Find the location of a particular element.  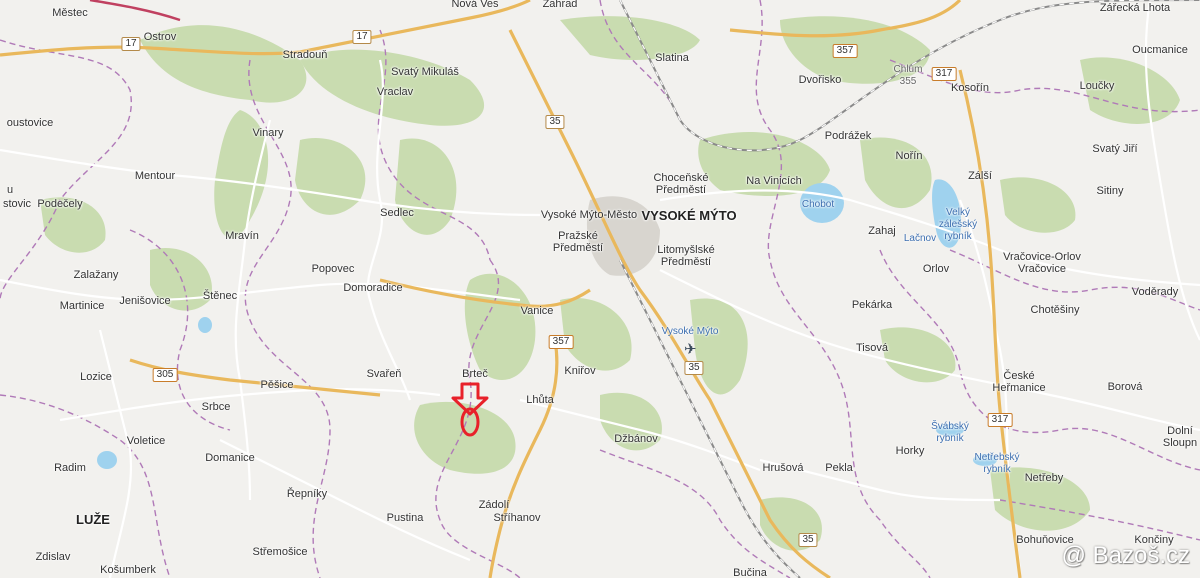

place-label-oustovice: oustovice is located at coordinates (30, 123).